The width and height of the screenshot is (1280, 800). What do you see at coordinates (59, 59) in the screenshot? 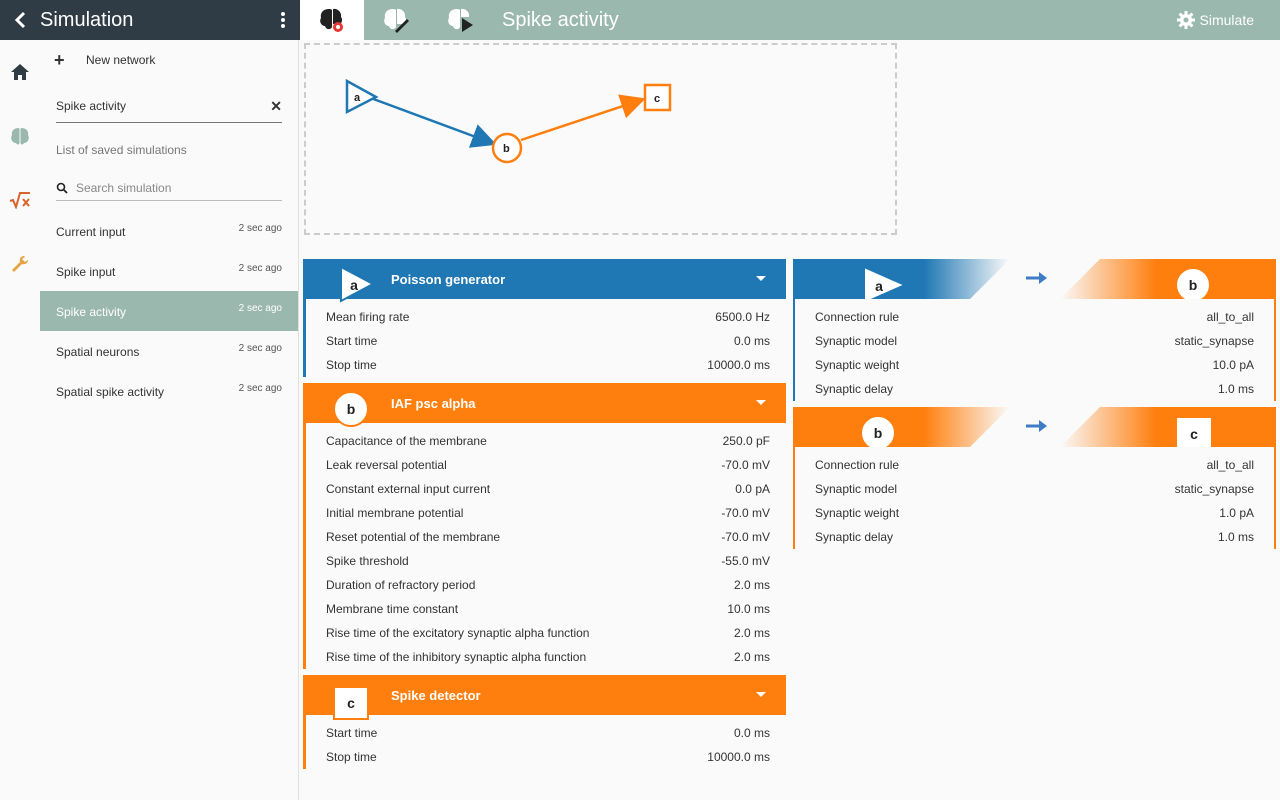
I see `plus-icon: +` at bounding box center [59, 59].